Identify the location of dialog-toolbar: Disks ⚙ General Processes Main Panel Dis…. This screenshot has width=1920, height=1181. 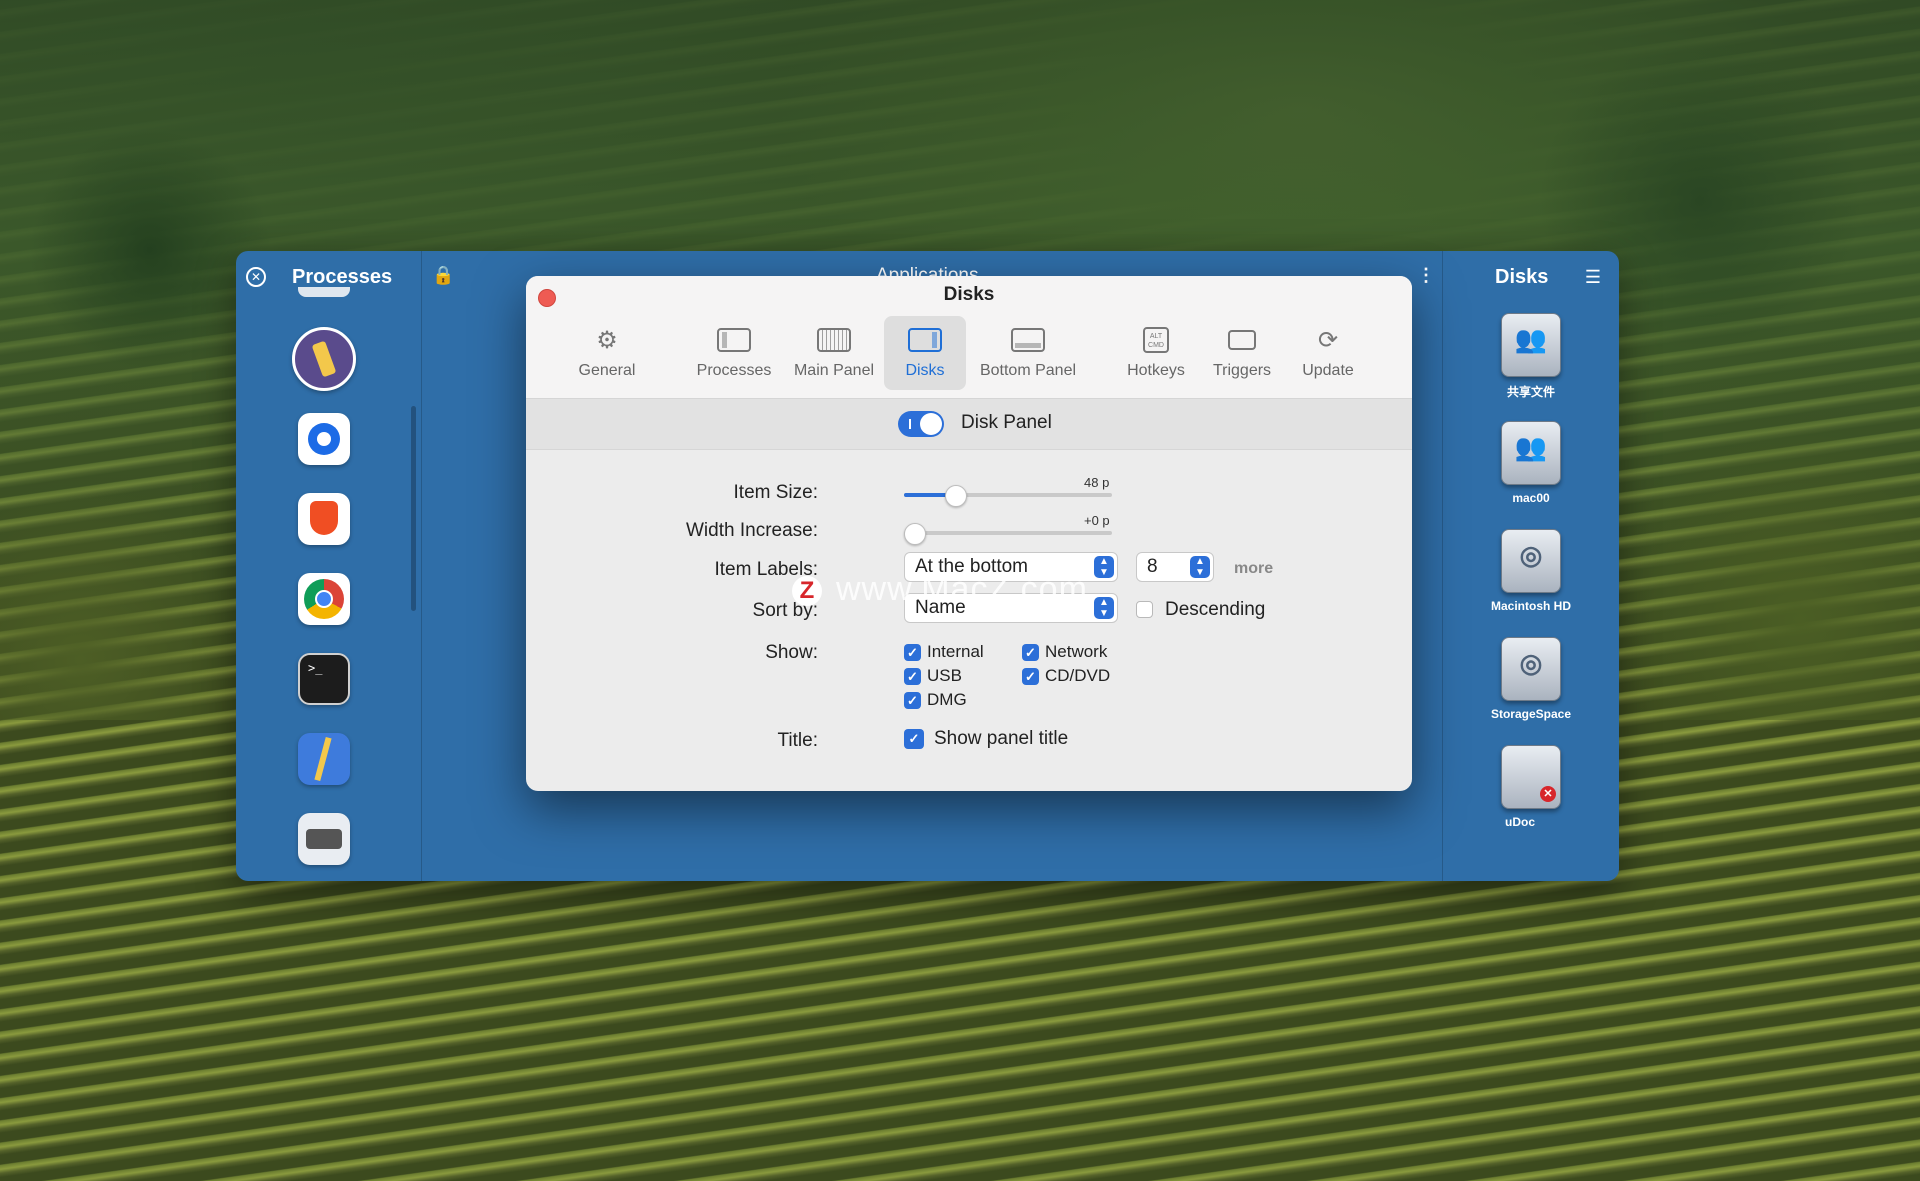
(969, 337).